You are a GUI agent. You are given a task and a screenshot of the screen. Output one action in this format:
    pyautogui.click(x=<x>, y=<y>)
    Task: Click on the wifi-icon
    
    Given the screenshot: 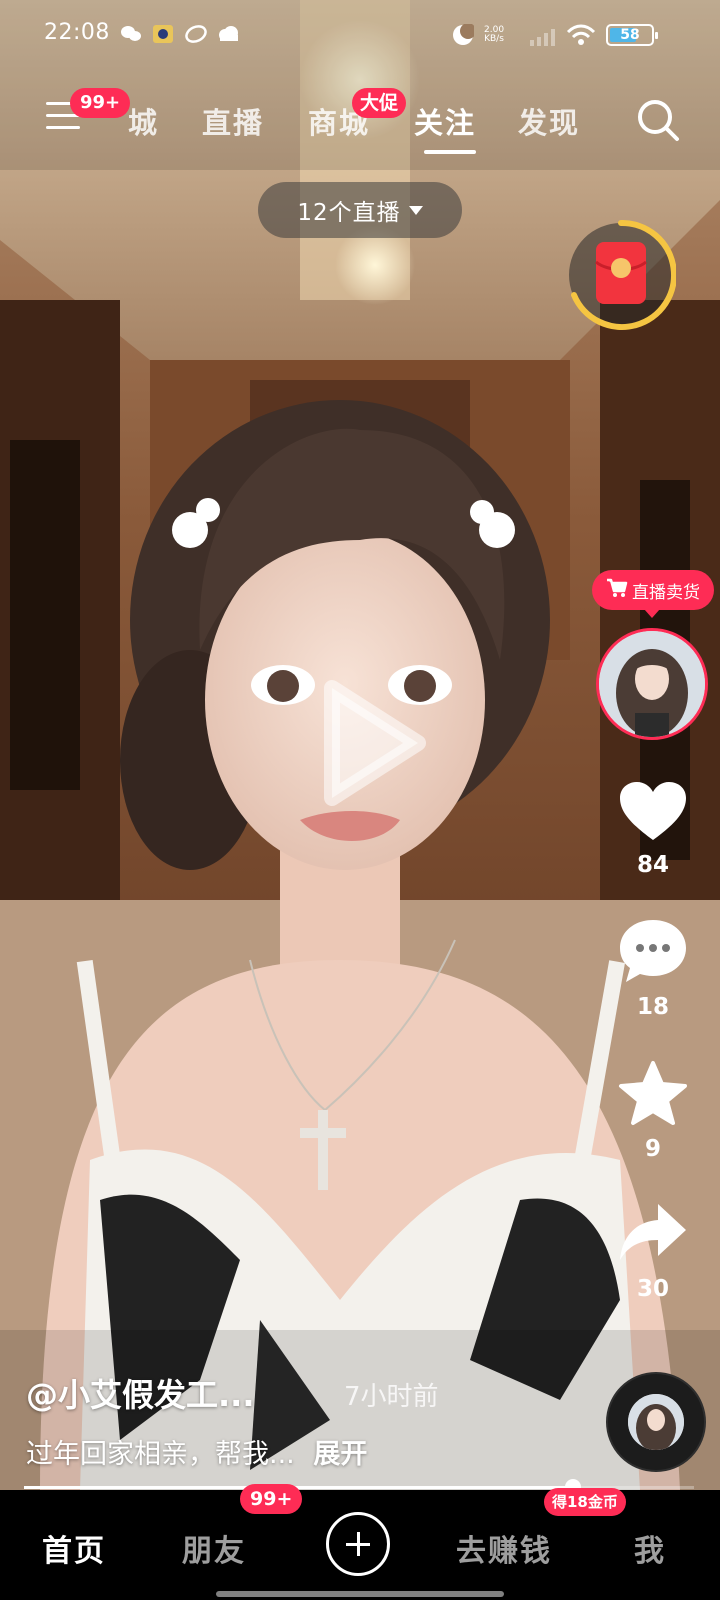 What is the action you would take?
    pyautogui.click(x=581, y=37)
    